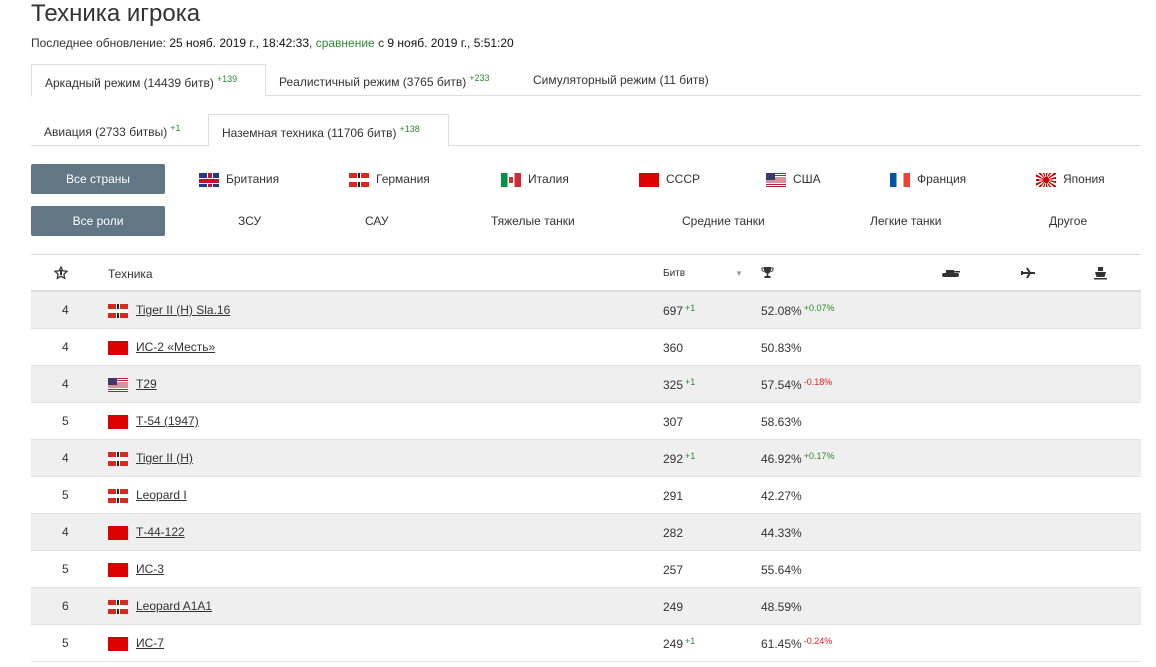 The height and width of the screenshot is (667, 1156). I want to click on battles-value: 325, so click(673, 385).